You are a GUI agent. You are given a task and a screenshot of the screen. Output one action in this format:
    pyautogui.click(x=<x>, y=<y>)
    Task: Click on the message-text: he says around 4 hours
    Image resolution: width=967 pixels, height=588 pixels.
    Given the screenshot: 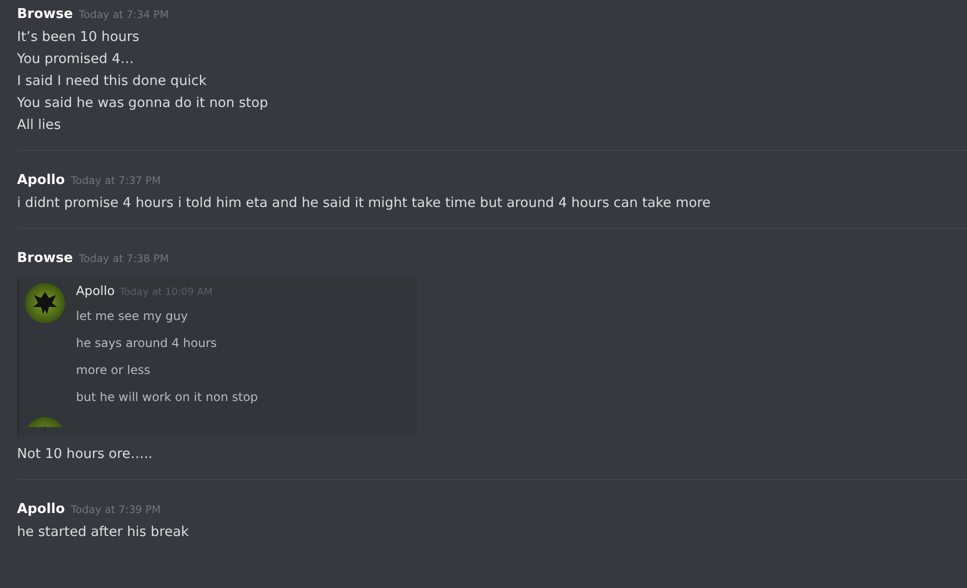 What is the action you would take?
    pyautogui.click(x=147, y=343)
    